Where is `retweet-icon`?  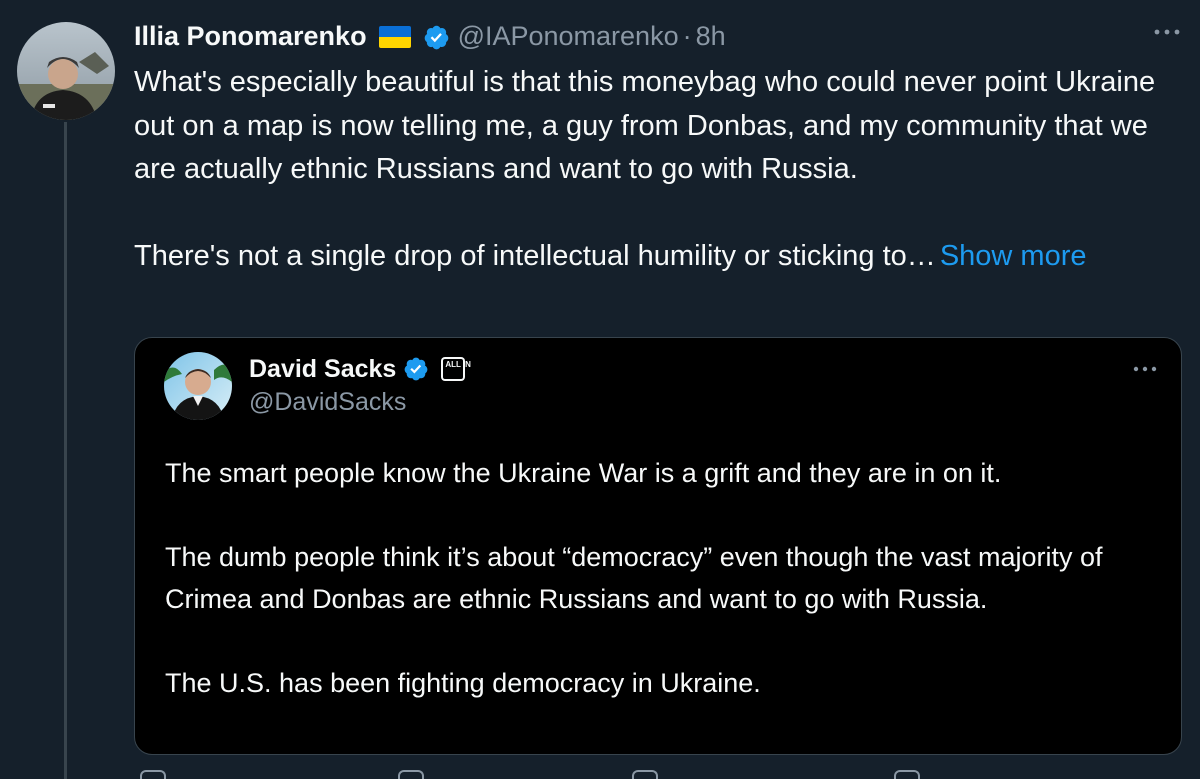 retweet-icon is located at coordinates (411, 774).